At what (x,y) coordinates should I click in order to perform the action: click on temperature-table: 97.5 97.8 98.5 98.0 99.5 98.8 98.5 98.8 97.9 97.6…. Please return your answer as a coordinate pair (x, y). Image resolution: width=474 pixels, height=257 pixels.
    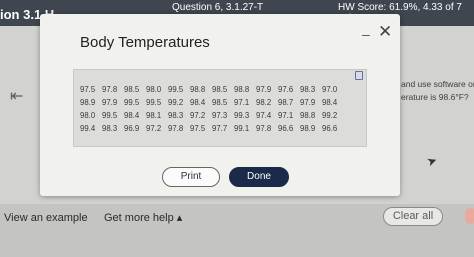
    Looking at the image, I should click on (212, 109).